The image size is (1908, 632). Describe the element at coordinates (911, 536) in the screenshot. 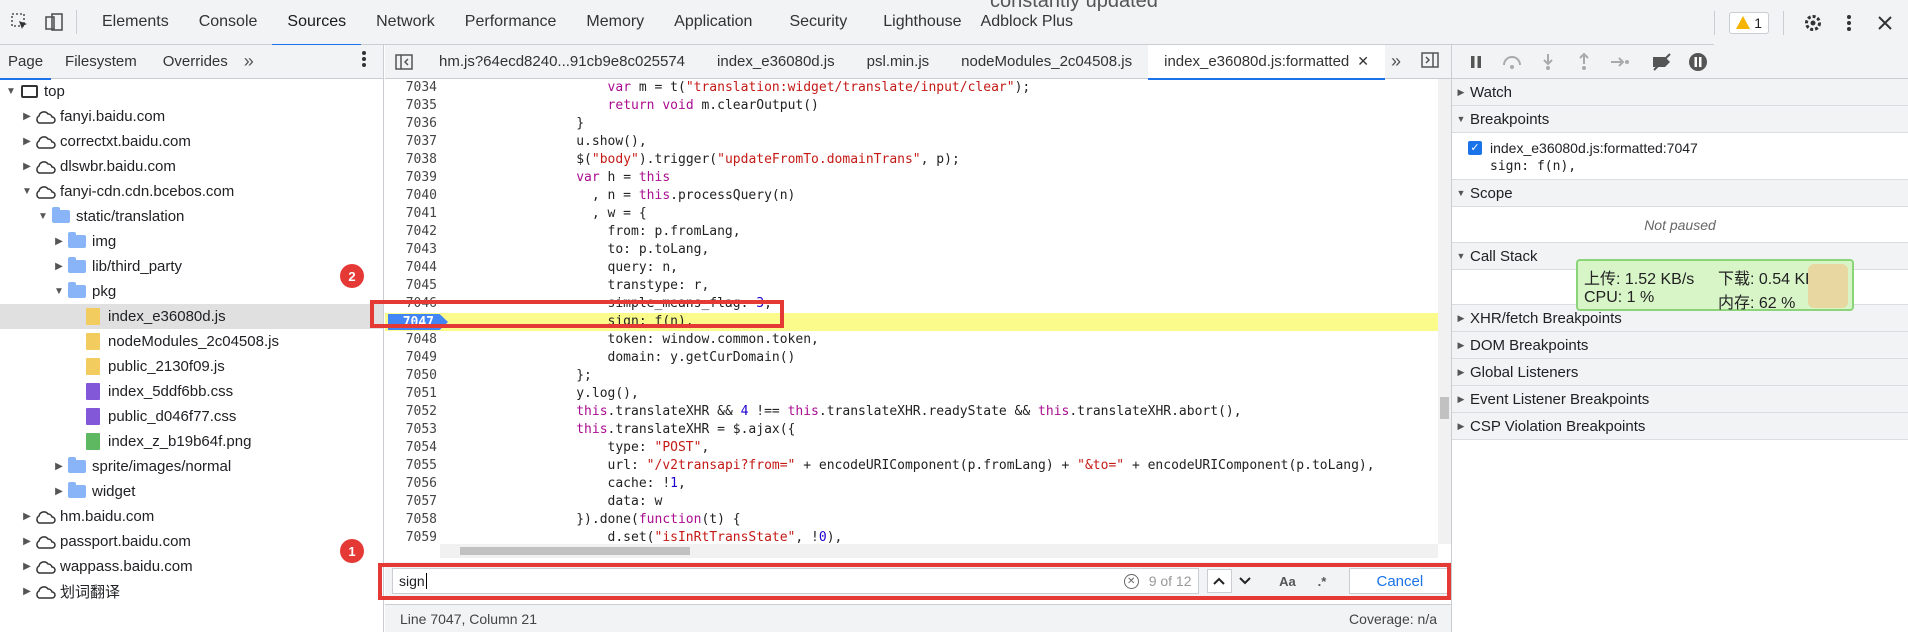

I see `code-line: 7059 d.set("isInRtTransState", !0),` at that location.